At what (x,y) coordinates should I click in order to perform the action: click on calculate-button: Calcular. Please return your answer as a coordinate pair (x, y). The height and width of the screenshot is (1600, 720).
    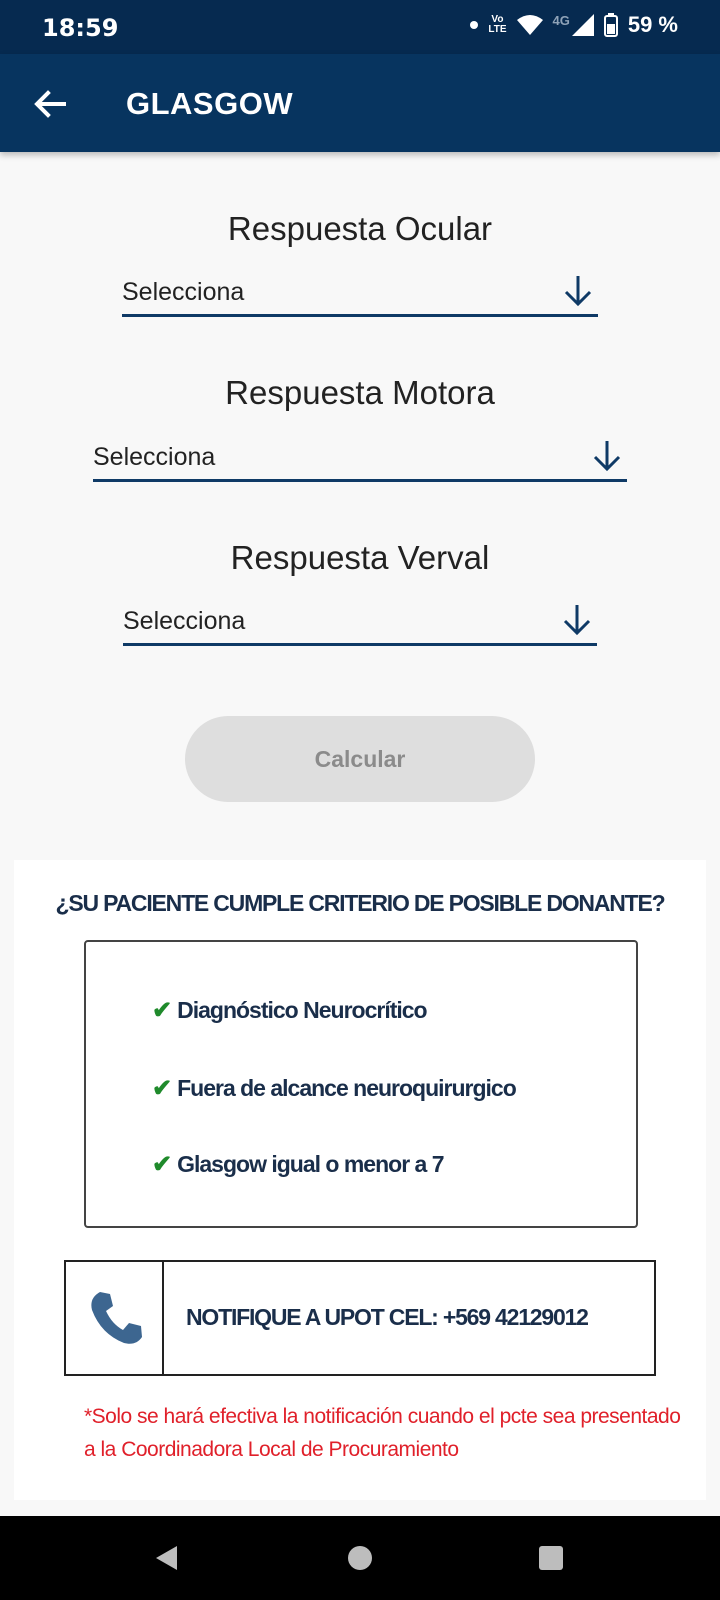
    Looking at the image, I should click on (360, 759).